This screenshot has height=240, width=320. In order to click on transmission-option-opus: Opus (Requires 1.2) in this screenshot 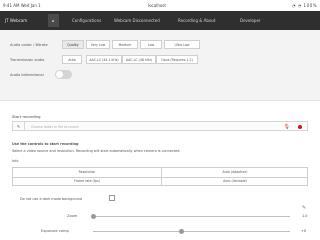, I will do `click(177, 59)`.